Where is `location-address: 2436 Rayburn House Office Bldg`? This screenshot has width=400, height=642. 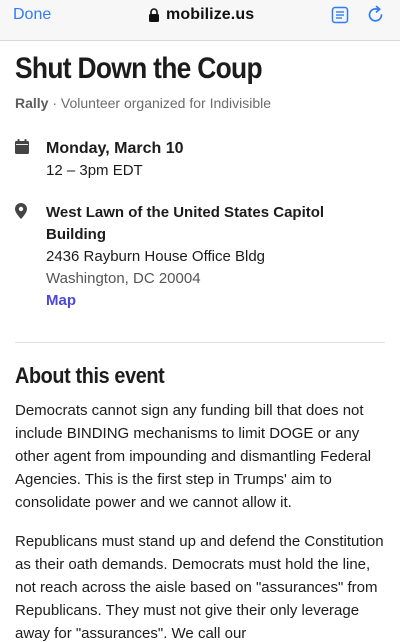 location-address: 2436 Rayburn House Office Bldg is located at coordinates (156, 256).